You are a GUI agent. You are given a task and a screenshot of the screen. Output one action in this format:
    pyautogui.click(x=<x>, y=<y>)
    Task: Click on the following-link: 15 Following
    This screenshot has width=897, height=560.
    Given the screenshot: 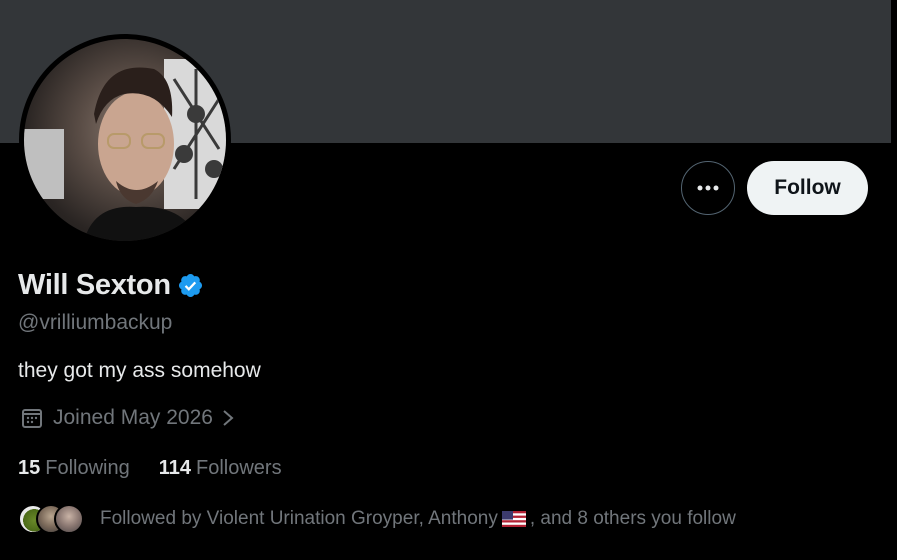 What is the action you would take?
    pyautogui.click(x=74, y=468)
    